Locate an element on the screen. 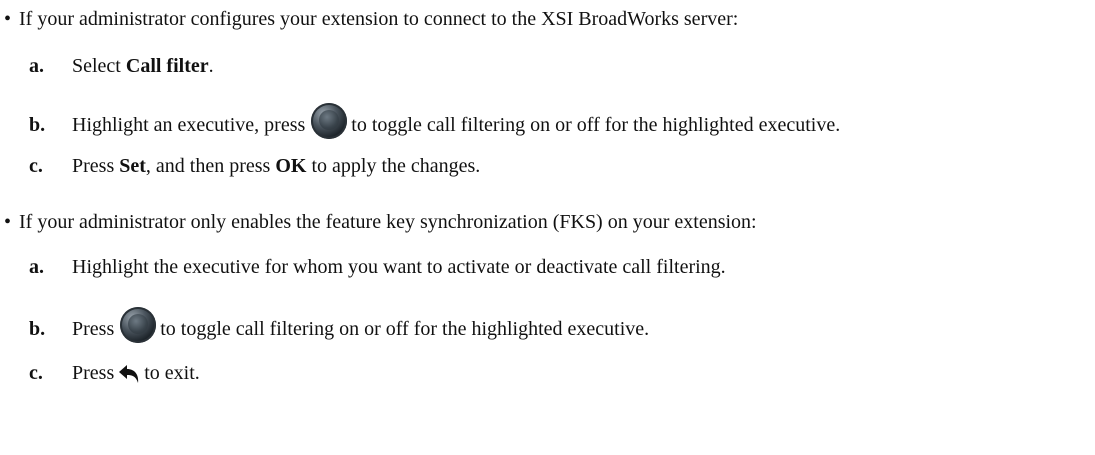  step-text-bold-ok: OK is located at coordinates (291, 166).